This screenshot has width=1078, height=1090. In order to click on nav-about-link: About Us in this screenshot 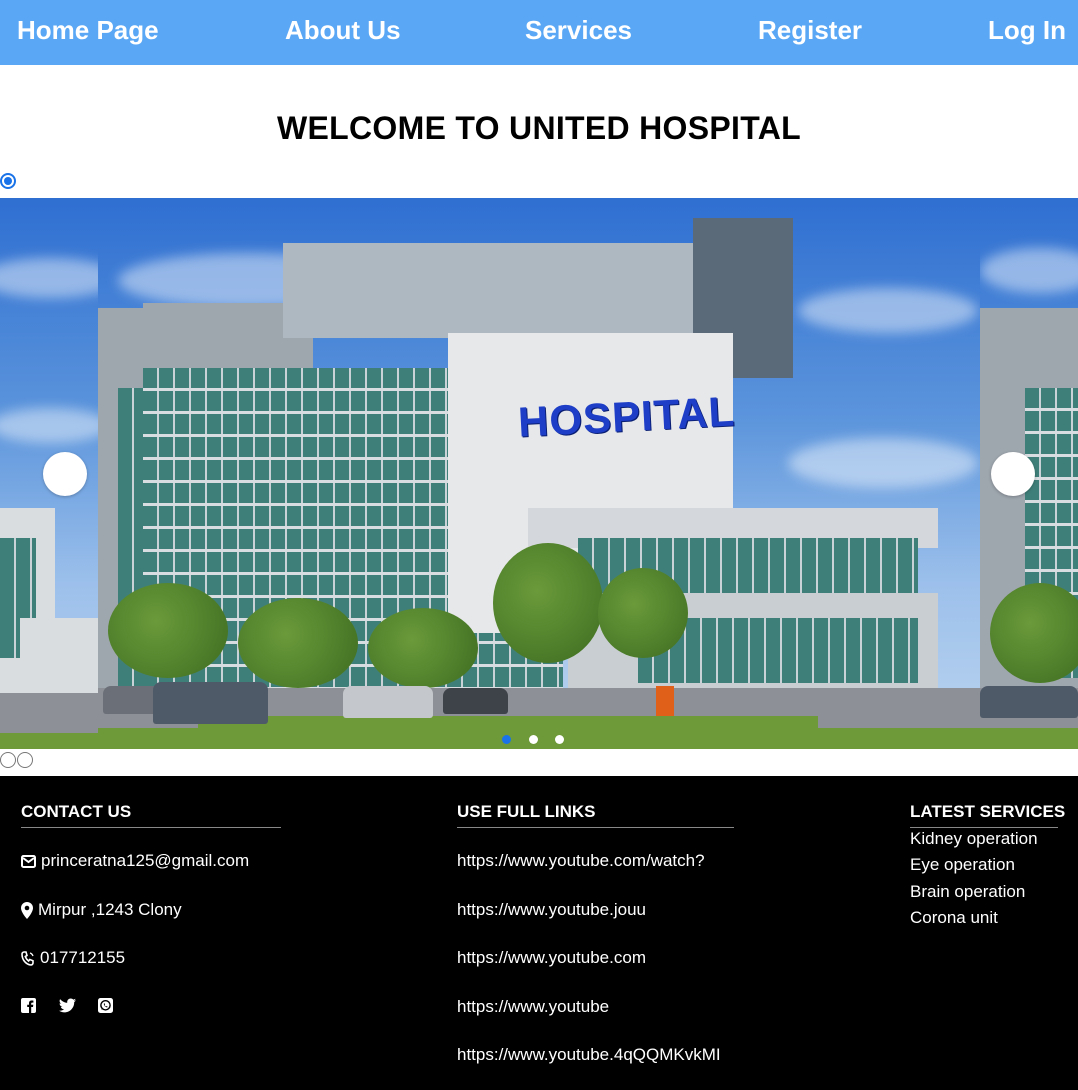, I will do `click(343, 30)`.